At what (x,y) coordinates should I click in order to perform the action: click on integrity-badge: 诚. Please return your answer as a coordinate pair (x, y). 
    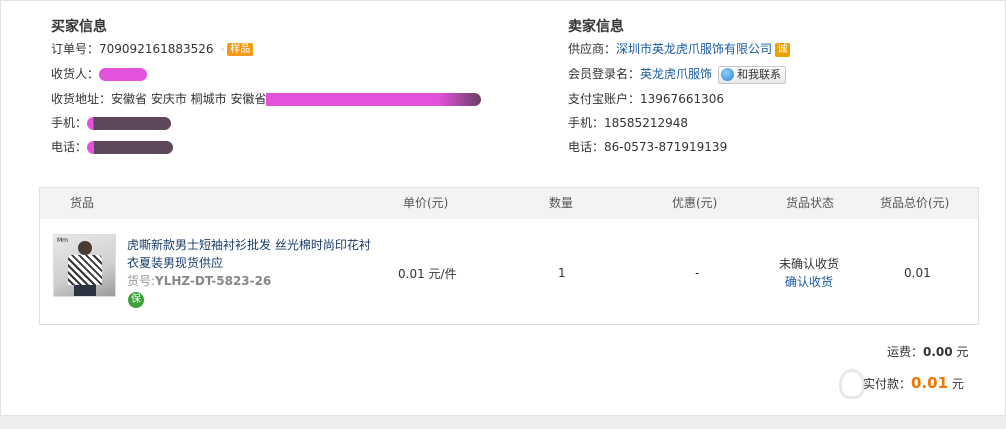
    Looking at the image, I should click on (783, 49).